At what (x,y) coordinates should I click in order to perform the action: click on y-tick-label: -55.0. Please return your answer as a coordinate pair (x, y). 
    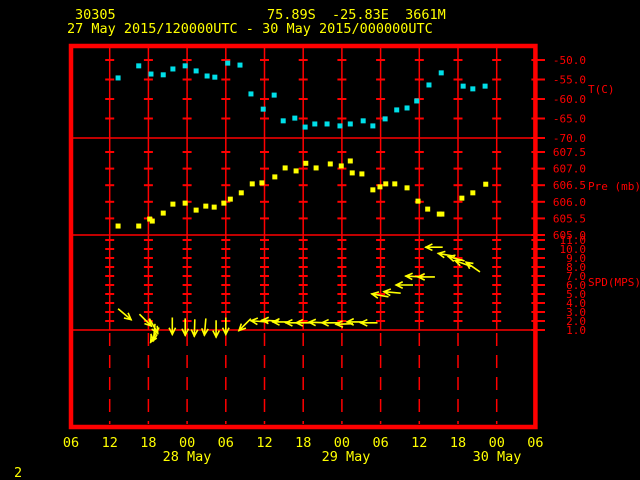
    Looking at the image, I should click on (569, 80).